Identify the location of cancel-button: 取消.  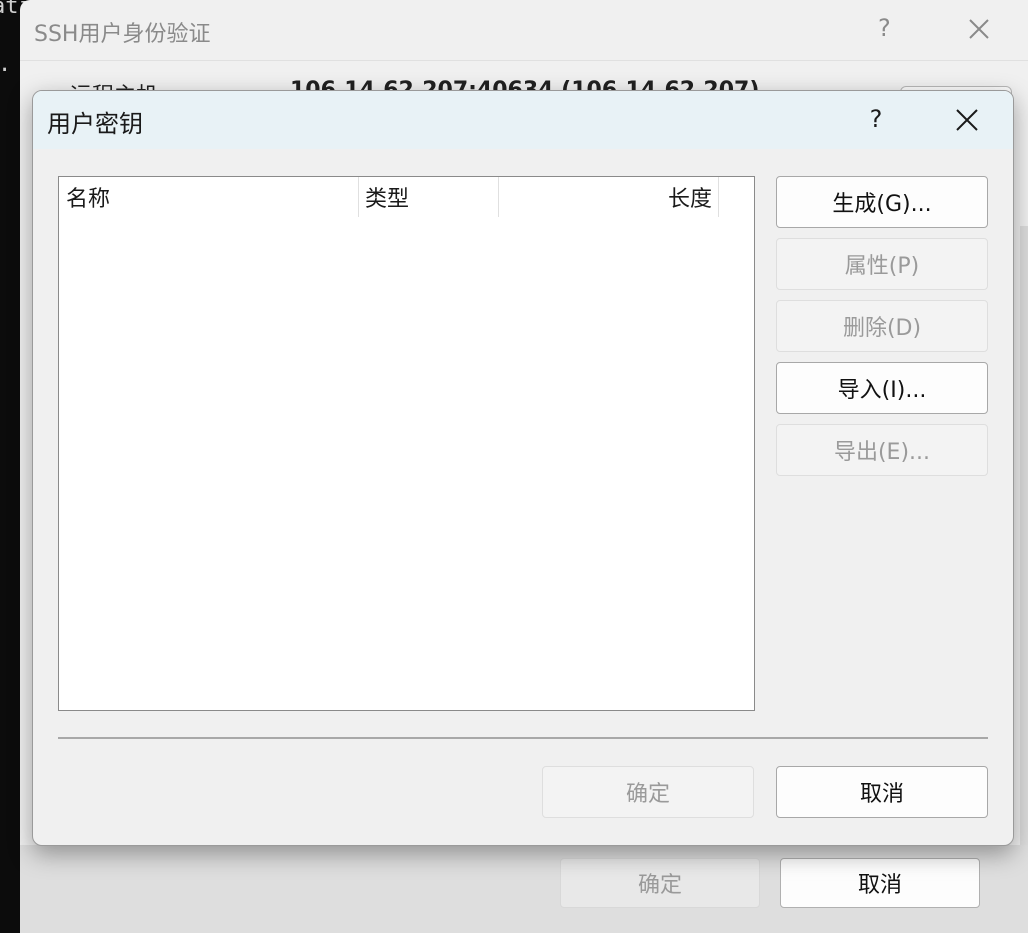
(882, 792).